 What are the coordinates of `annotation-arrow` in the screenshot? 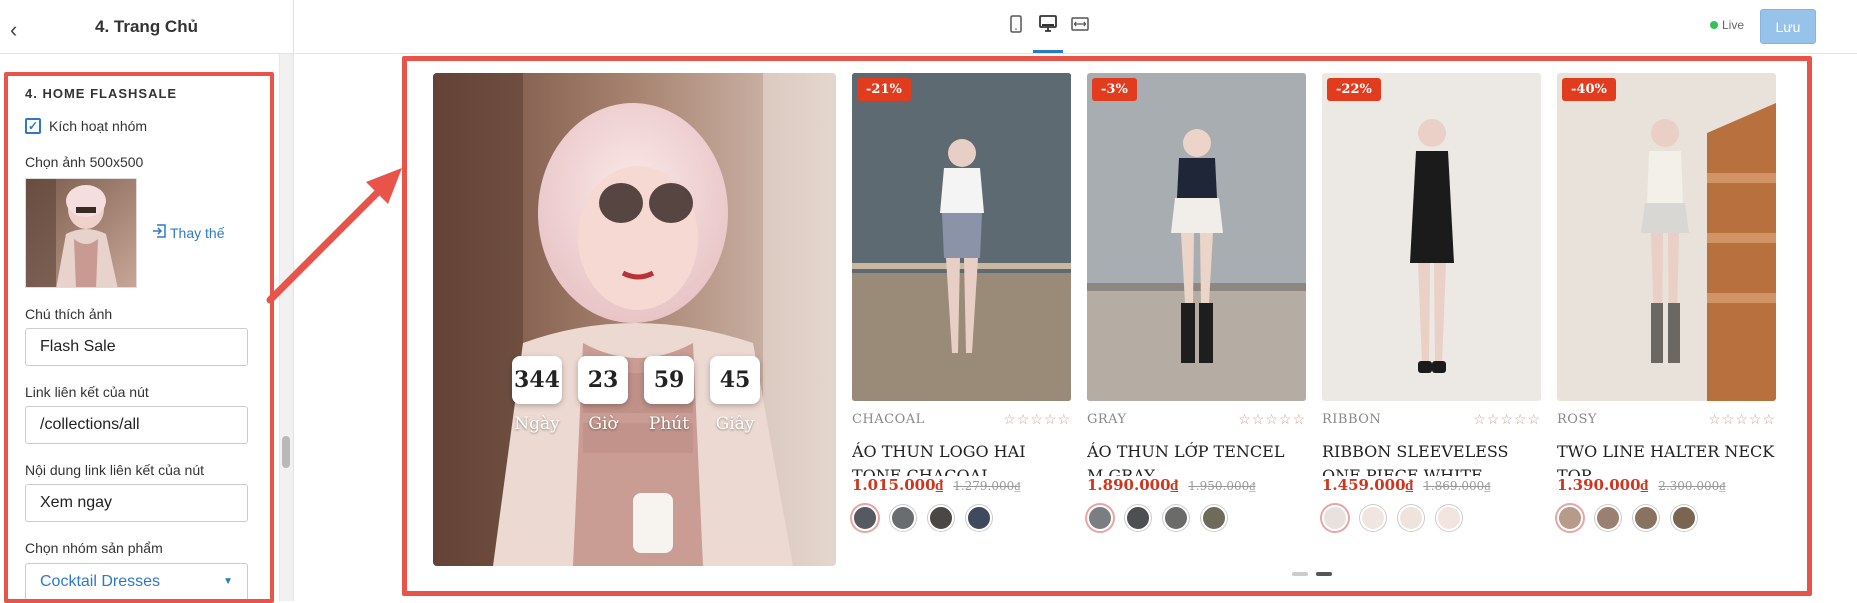 It's located at (334, 236).